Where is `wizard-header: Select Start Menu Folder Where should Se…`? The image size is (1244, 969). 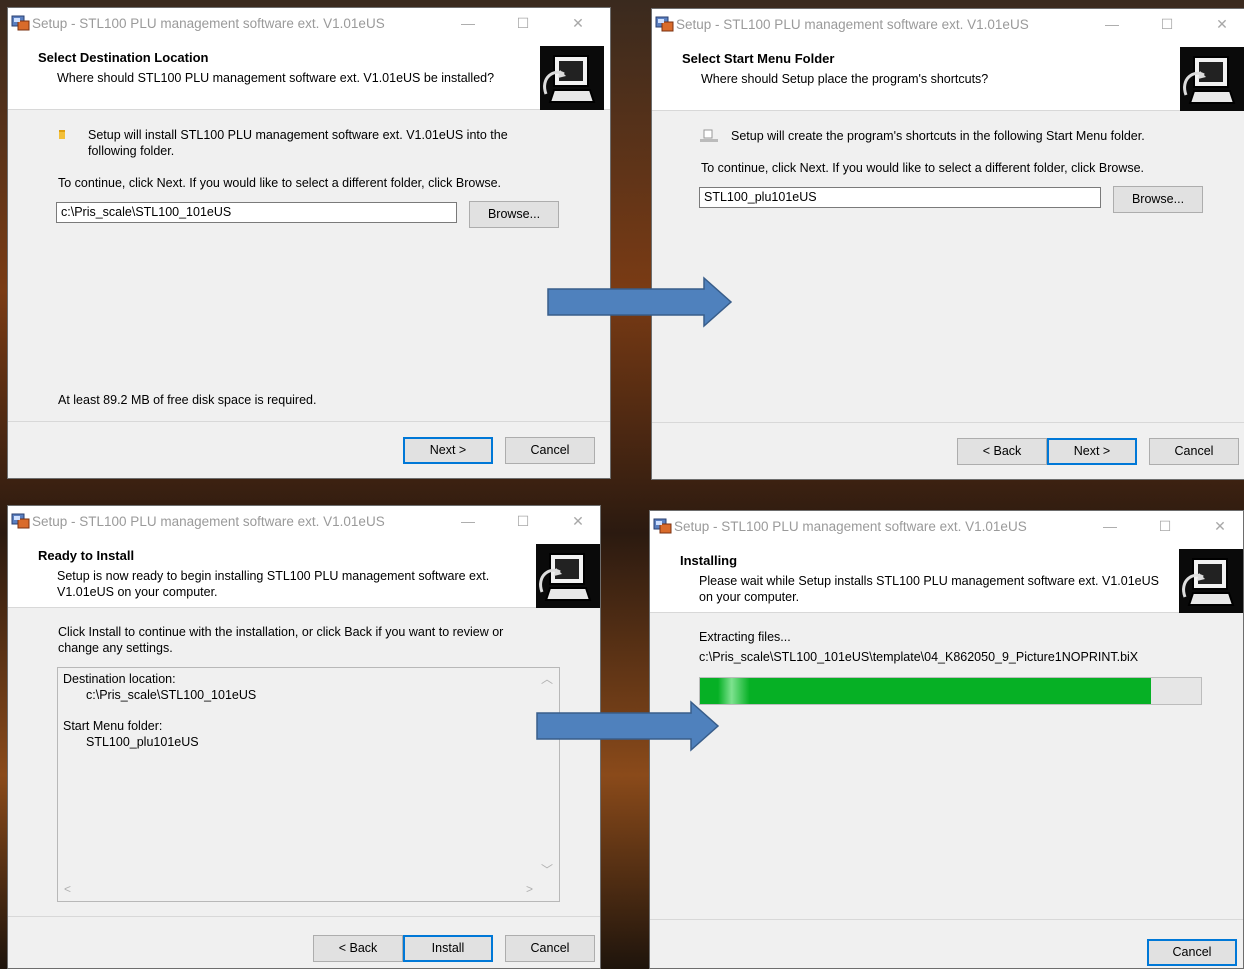
wizard-header: Select Start Menu Folder Where should Se… is located at coordinates (948, 76).